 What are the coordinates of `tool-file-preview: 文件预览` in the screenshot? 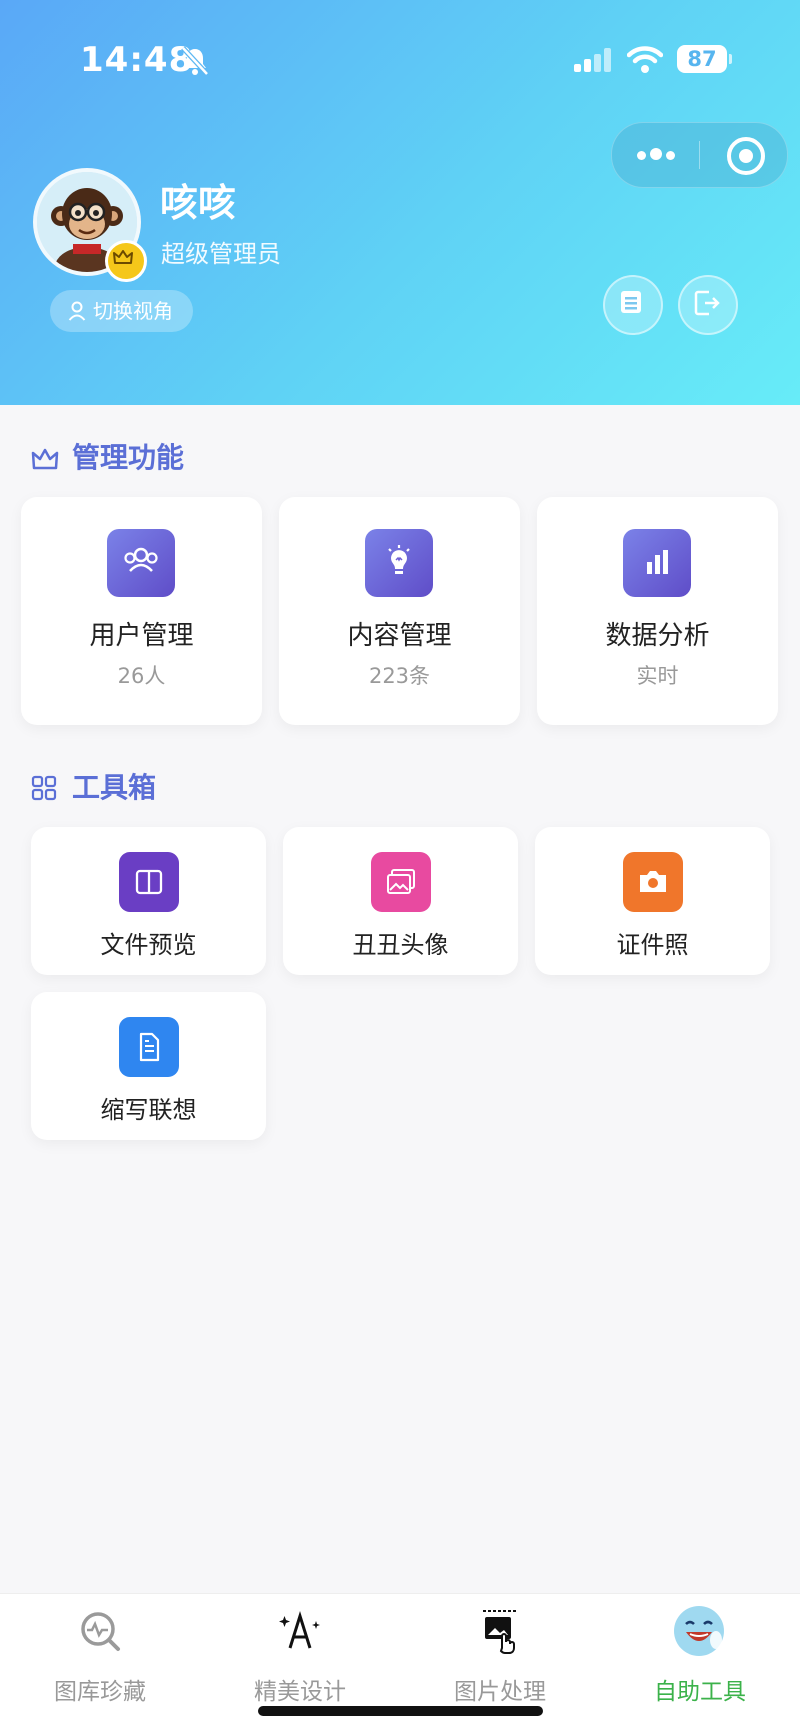 It's located at (148, 901).